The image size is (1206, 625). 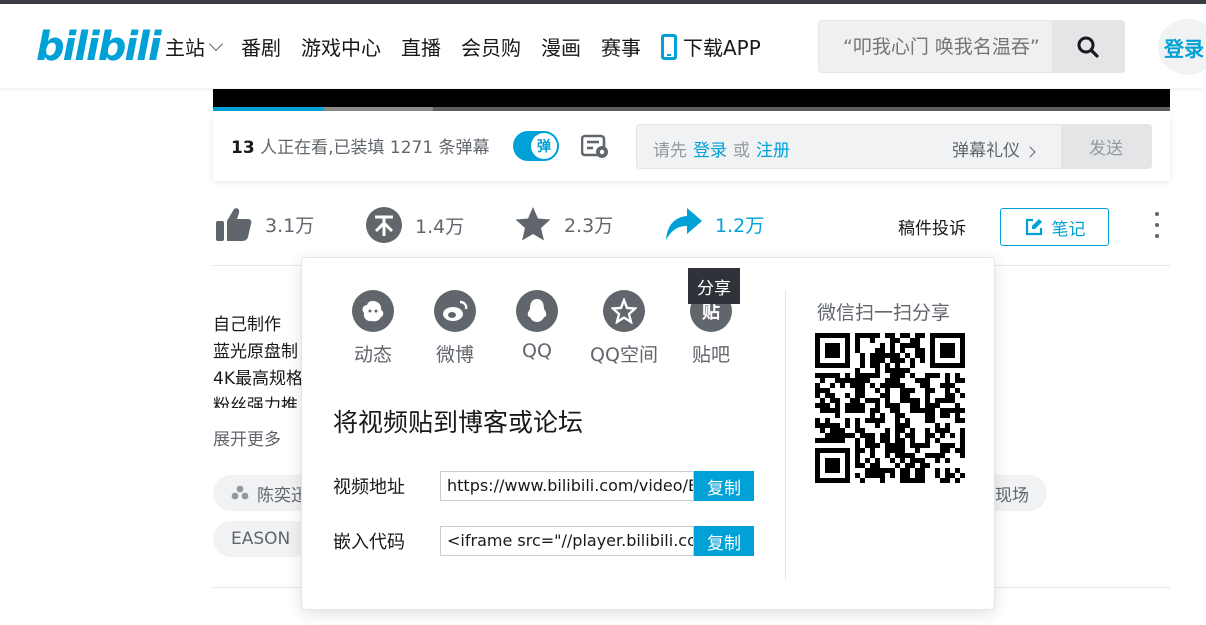 I want to click on nav-label: 下载APP, so click(x=722, y=48).